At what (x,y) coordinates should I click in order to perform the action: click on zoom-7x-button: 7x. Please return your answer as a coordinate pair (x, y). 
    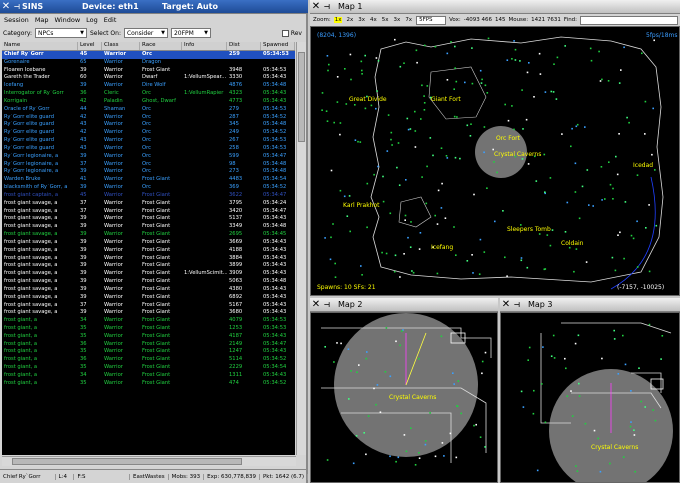
    Looking at the image, I should click on (408, 20).